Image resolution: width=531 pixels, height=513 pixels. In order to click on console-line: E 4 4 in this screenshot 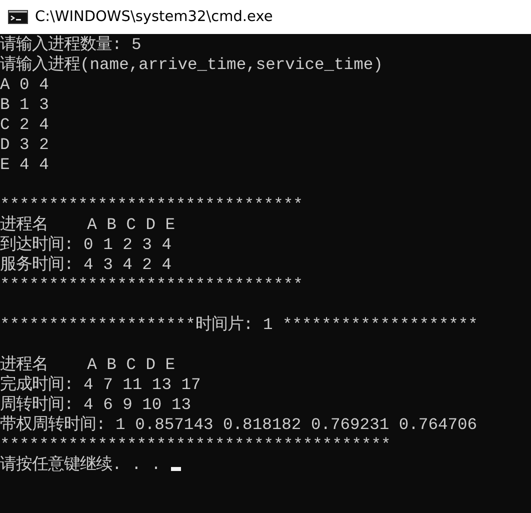, I will do `click(24, 165)`.